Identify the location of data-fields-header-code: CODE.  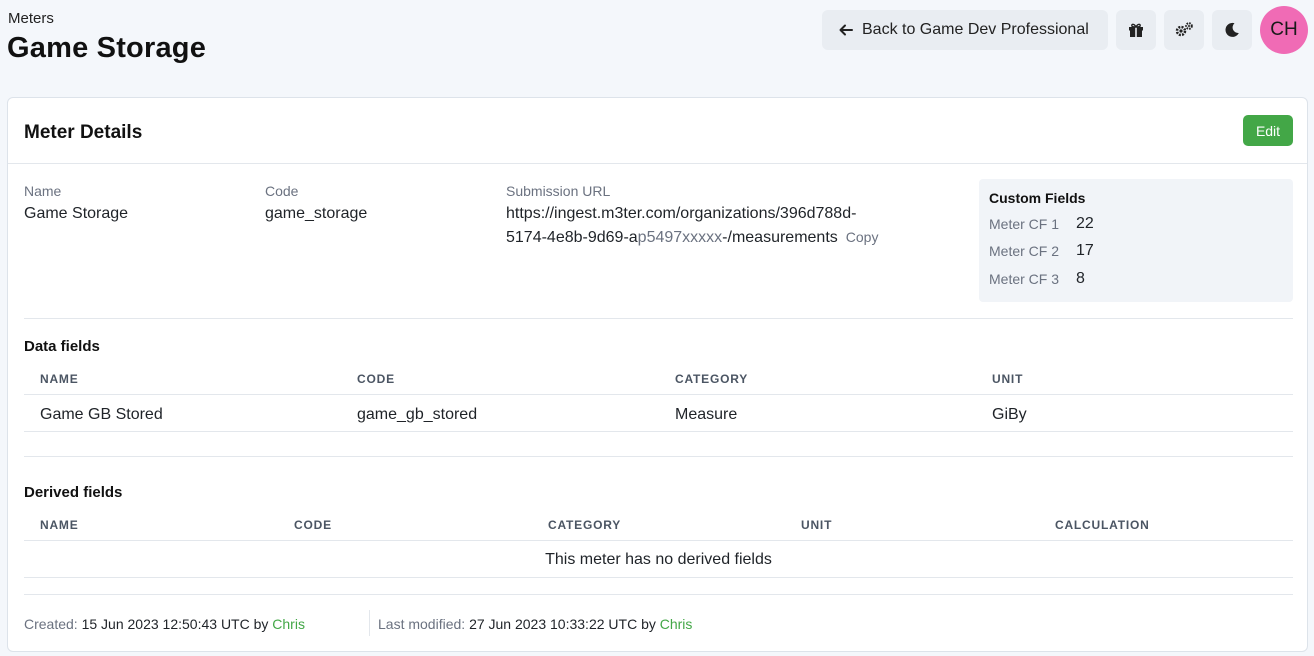
(376, 379).